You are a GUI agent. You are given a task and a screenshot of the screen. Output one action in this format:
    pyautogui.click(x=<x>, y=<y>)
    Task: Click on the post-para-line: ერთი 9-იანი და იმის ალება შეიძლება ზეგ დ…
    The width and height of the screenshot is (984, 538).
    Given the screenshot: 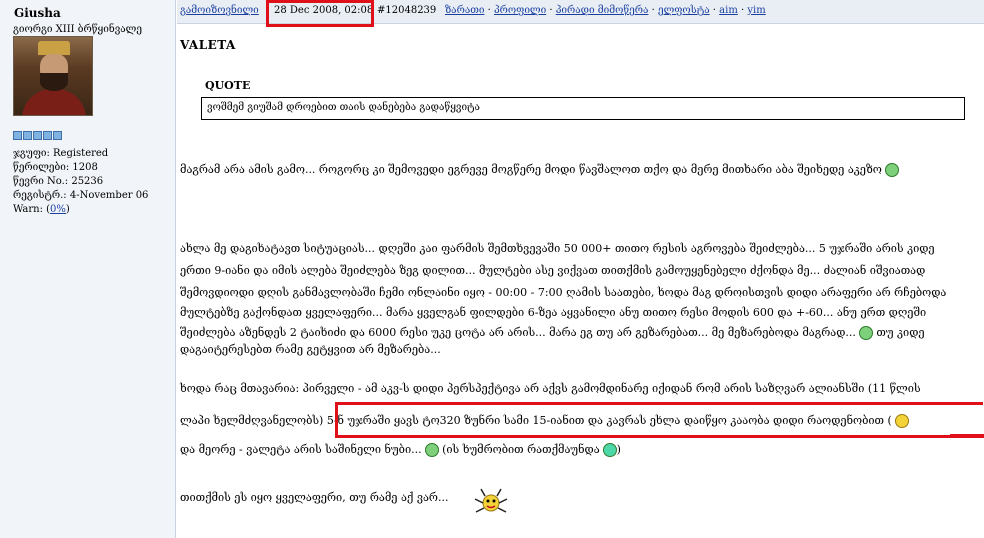 What is the action you would take?
    pyautogui.click(x=553, y=270)
    